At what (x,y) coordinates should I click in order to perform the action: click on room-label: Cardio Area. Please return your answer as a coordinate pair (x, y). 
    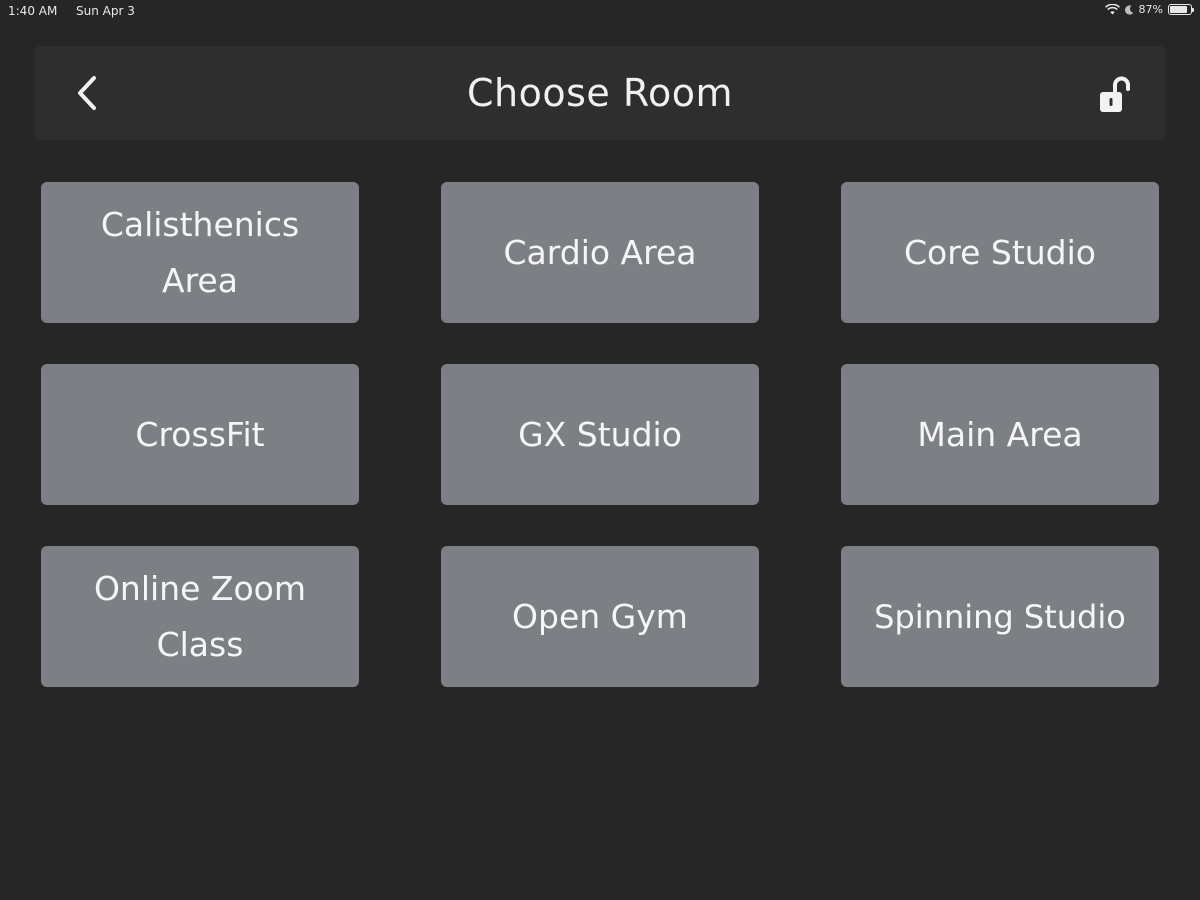
    Looking at the image, I should click on (600, 252).